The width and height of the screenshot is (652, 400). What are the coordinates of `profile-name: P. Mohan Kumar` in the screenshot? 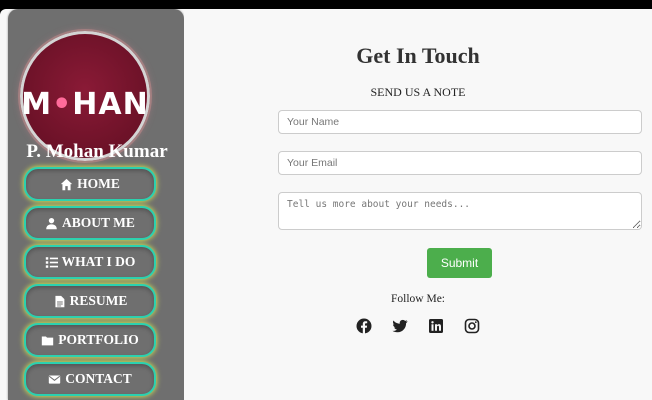 It's located at (97, 151).